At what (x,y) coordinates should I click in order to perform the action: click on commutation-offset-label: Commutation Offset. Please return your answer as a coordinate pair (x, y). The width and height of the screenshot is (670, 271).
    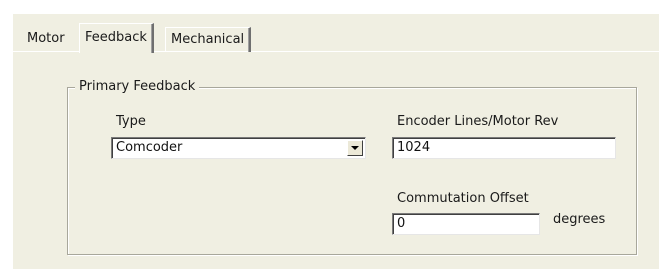
    Looking at the image, I should click on (463, 198).